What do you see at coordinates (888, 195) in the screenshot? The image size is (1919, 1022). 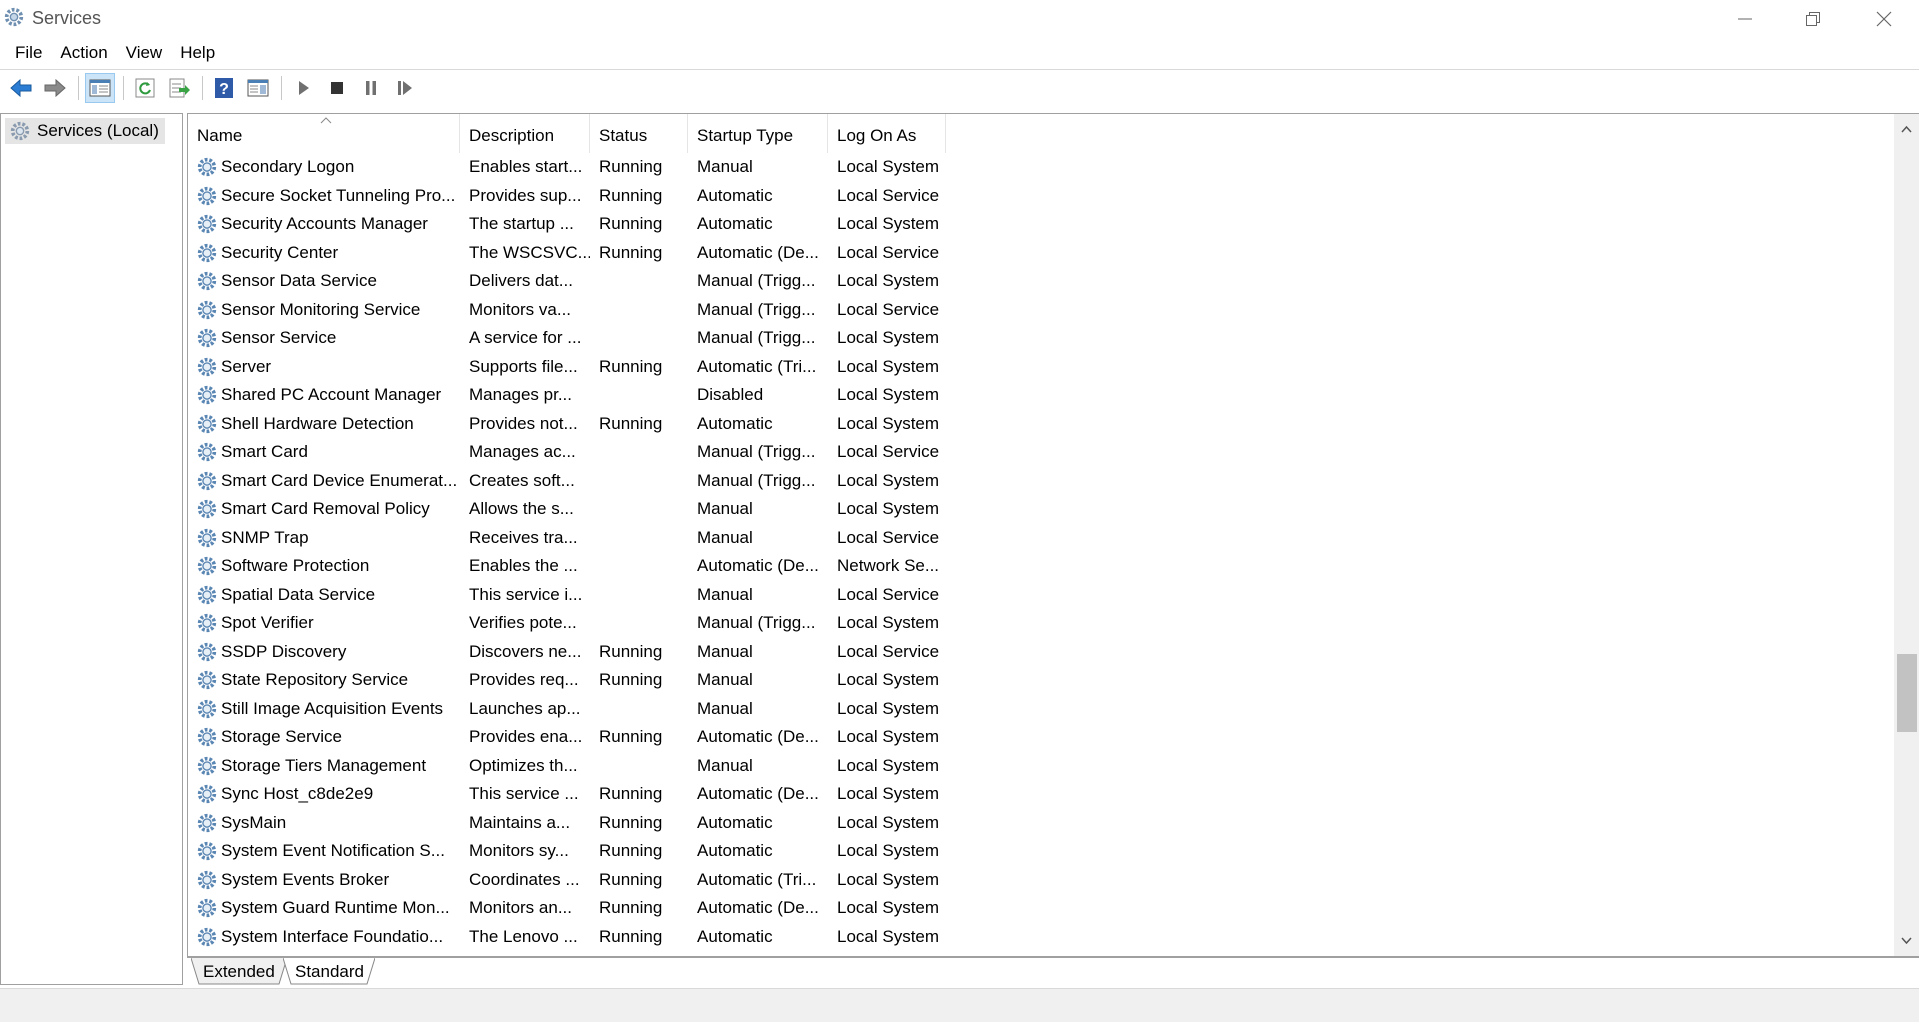 I see `service-log-on-as: Local Service` at bounding box center [888, 195].